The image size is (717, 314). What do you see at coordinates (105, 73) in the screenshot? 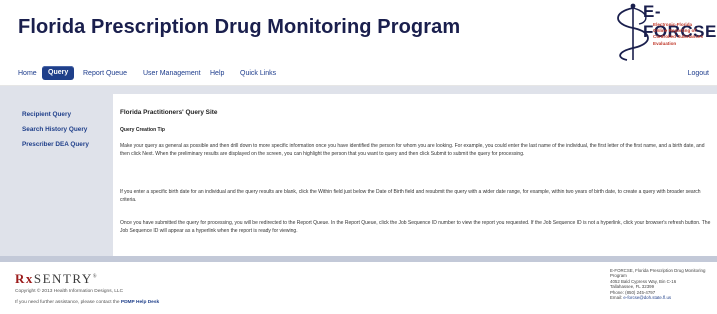
I see `nav-report-queue: Report Queue` at bounding box center [105, 73].